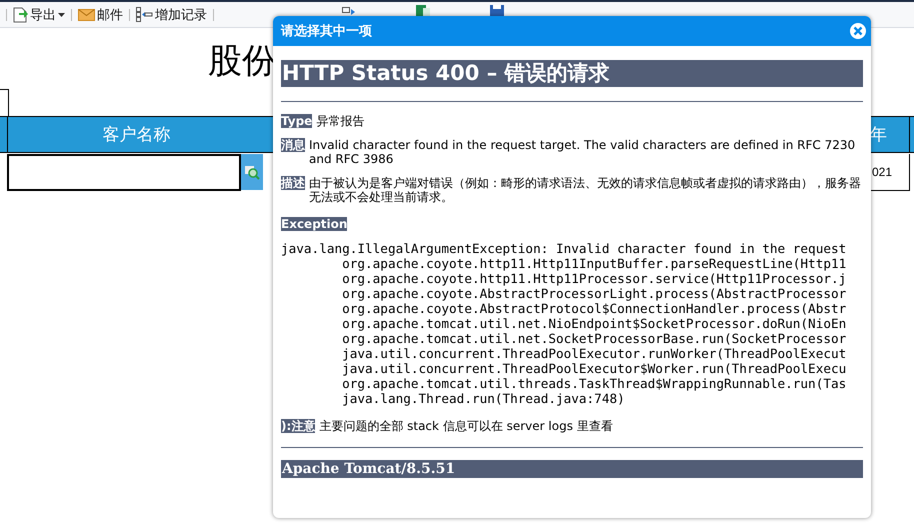 This screenshot has height=532, width=914. I want to click on stack-trace-line: java.lang.IllegalArgumentException: Invalid character found in the request, so click(563, 248).